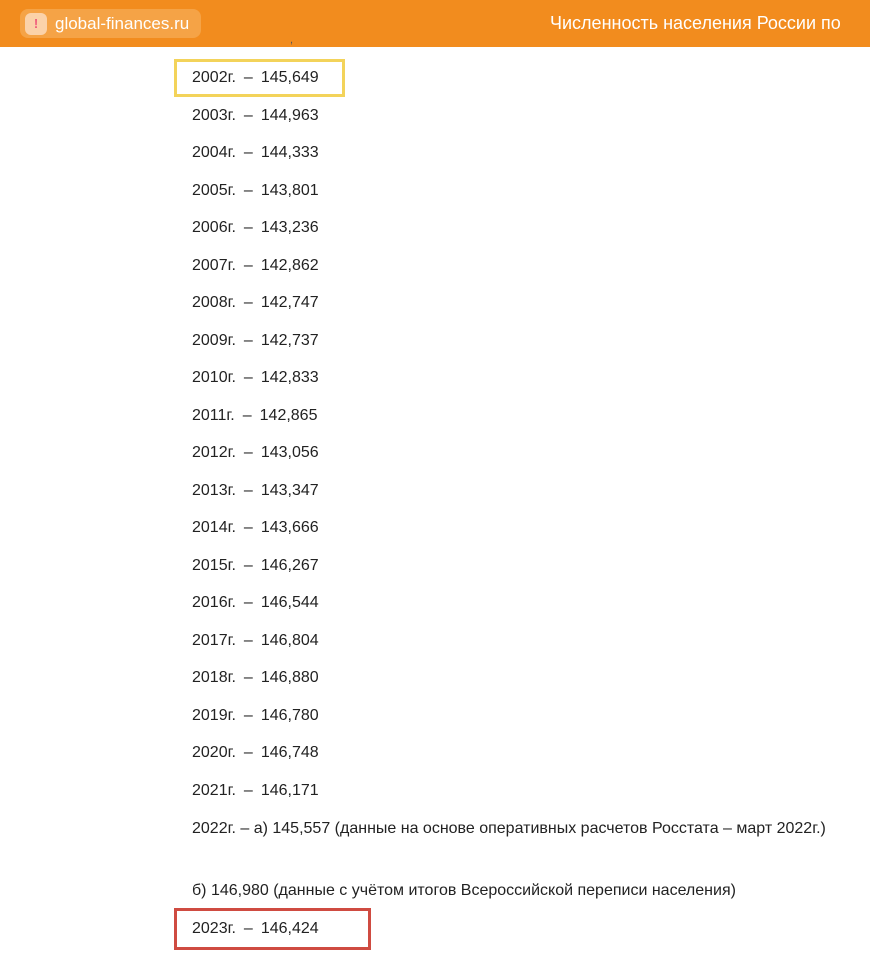 The image size is (870, 965). What do you see at coordinates (289, 152) in the screenshot?
I see `row-value: 144,333` at bounding box center [289, 152].